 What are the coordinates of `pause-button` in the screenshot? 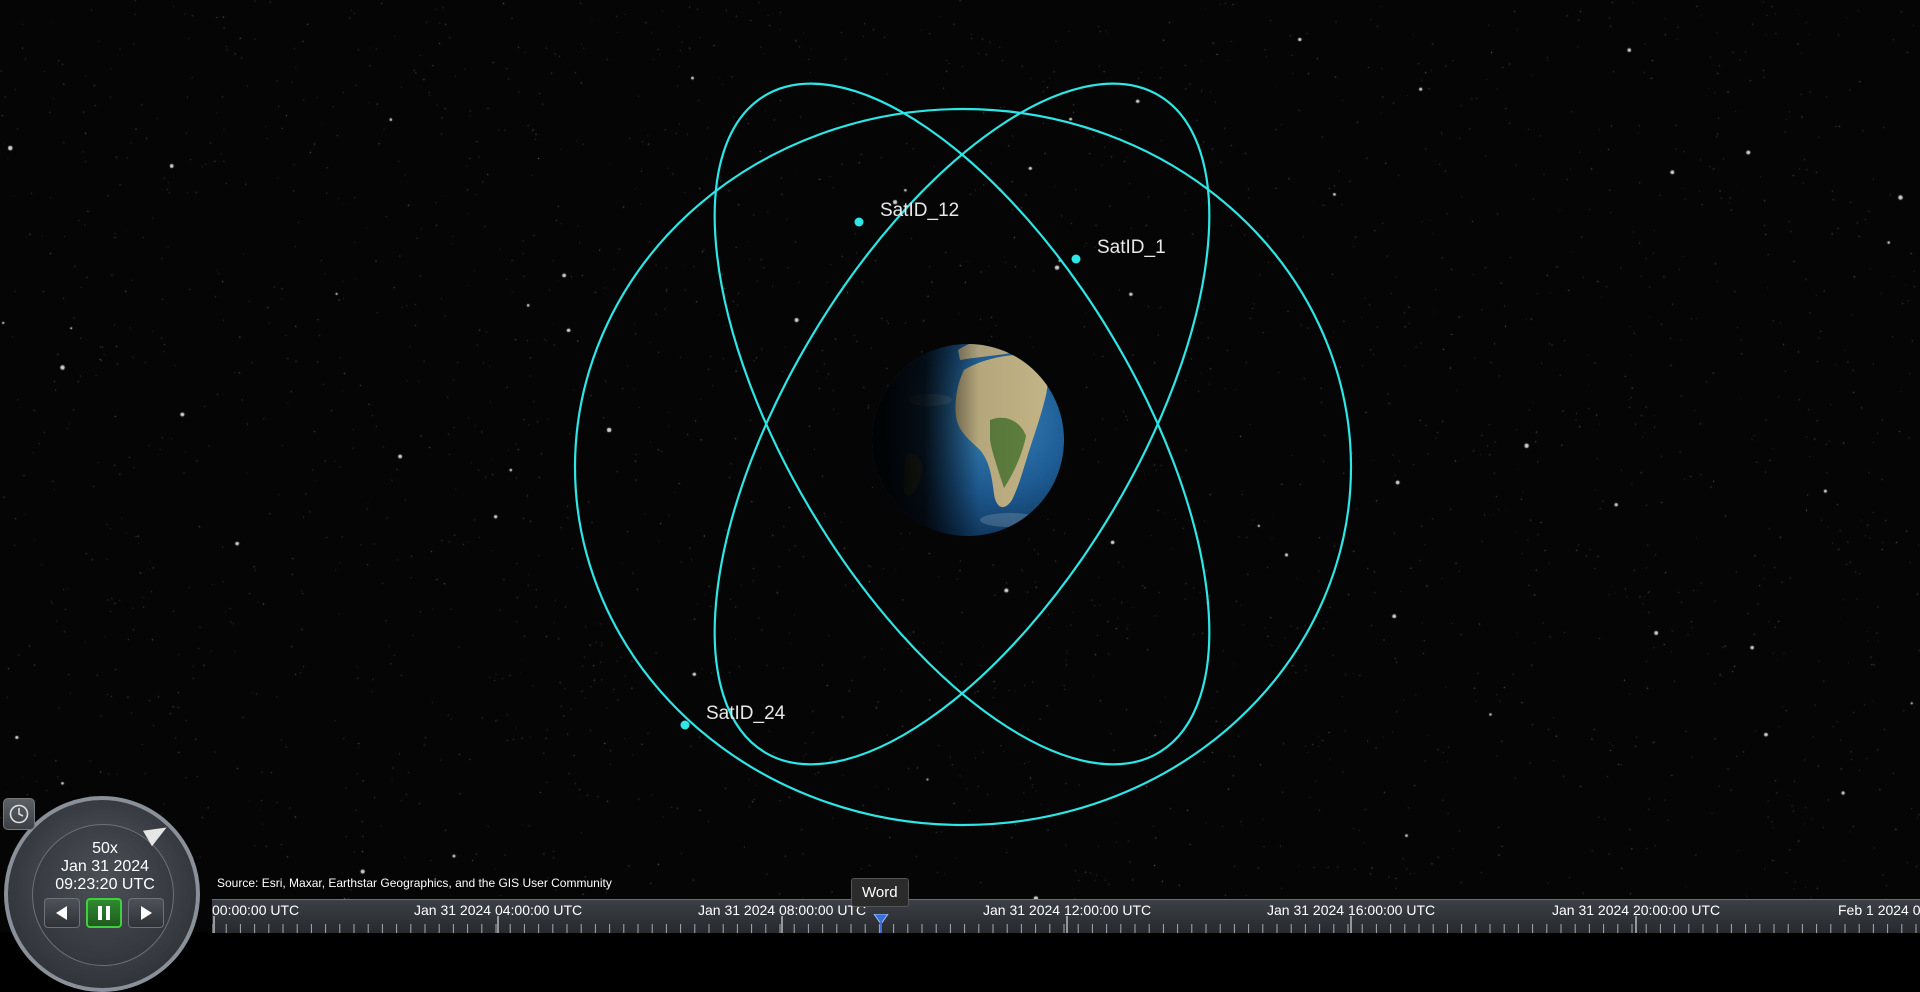 It's located at (104, 913).